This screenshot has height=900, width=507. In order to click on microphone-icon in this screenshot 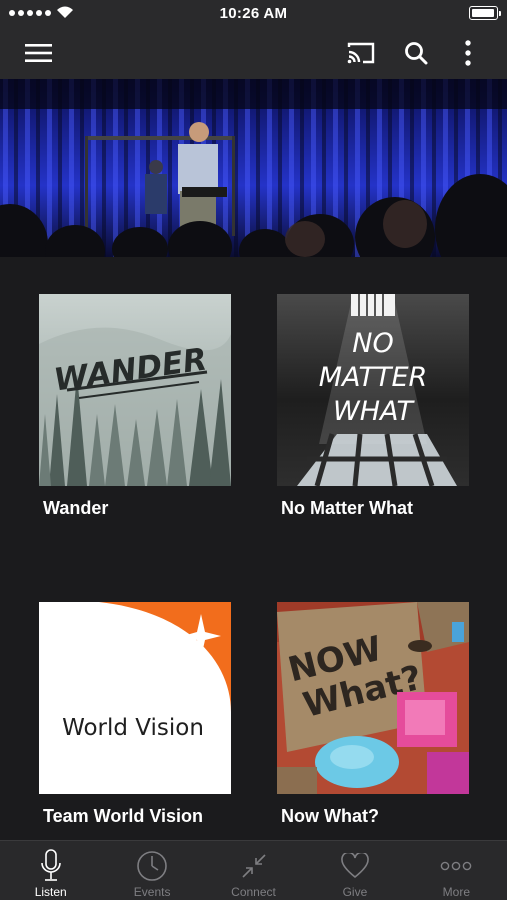, I will do `click(50, 865)`.